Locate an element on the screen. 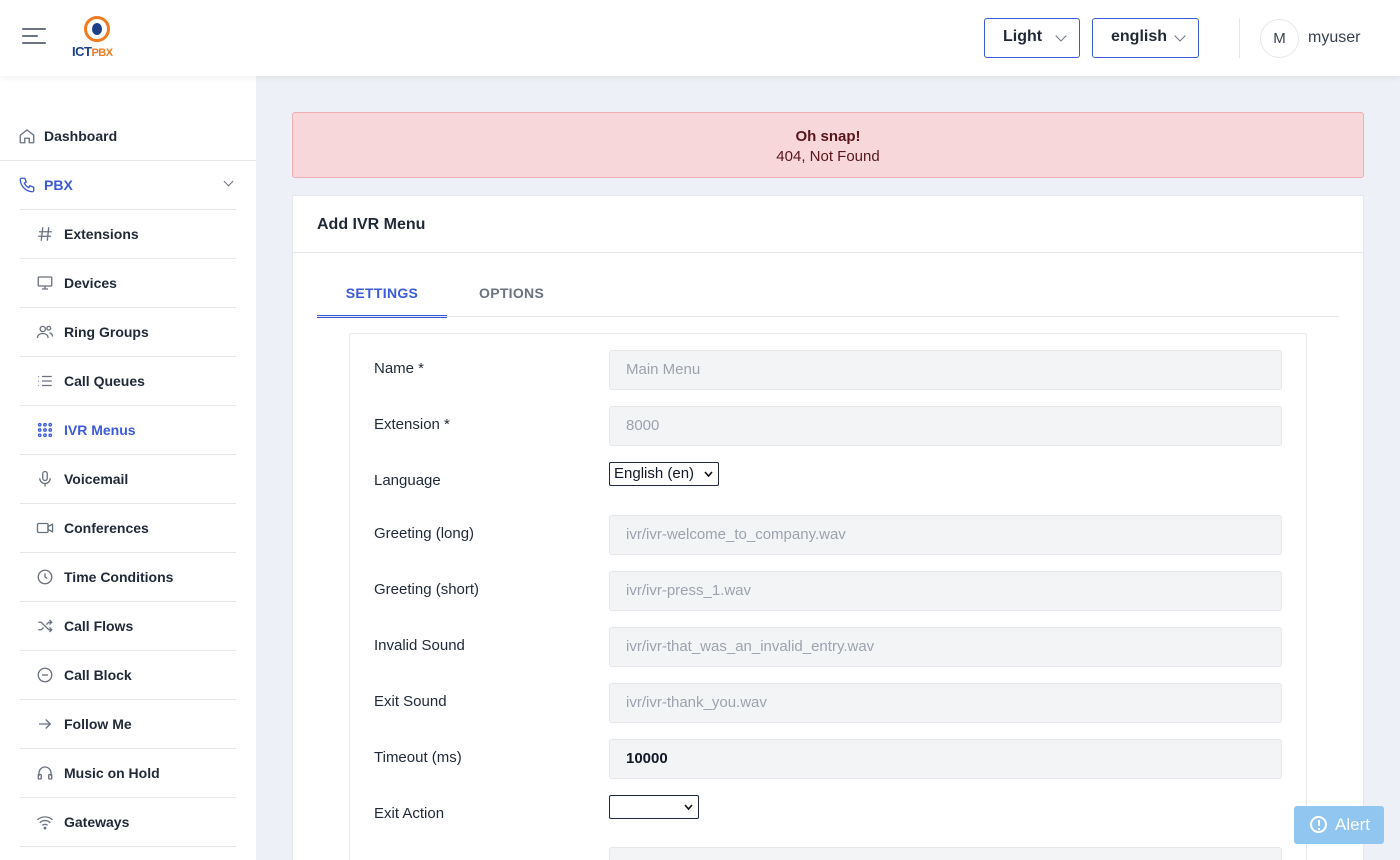 The image size is (1400, 860). sidebar-item-label: Voicemail is located at coordinates (96, 479).